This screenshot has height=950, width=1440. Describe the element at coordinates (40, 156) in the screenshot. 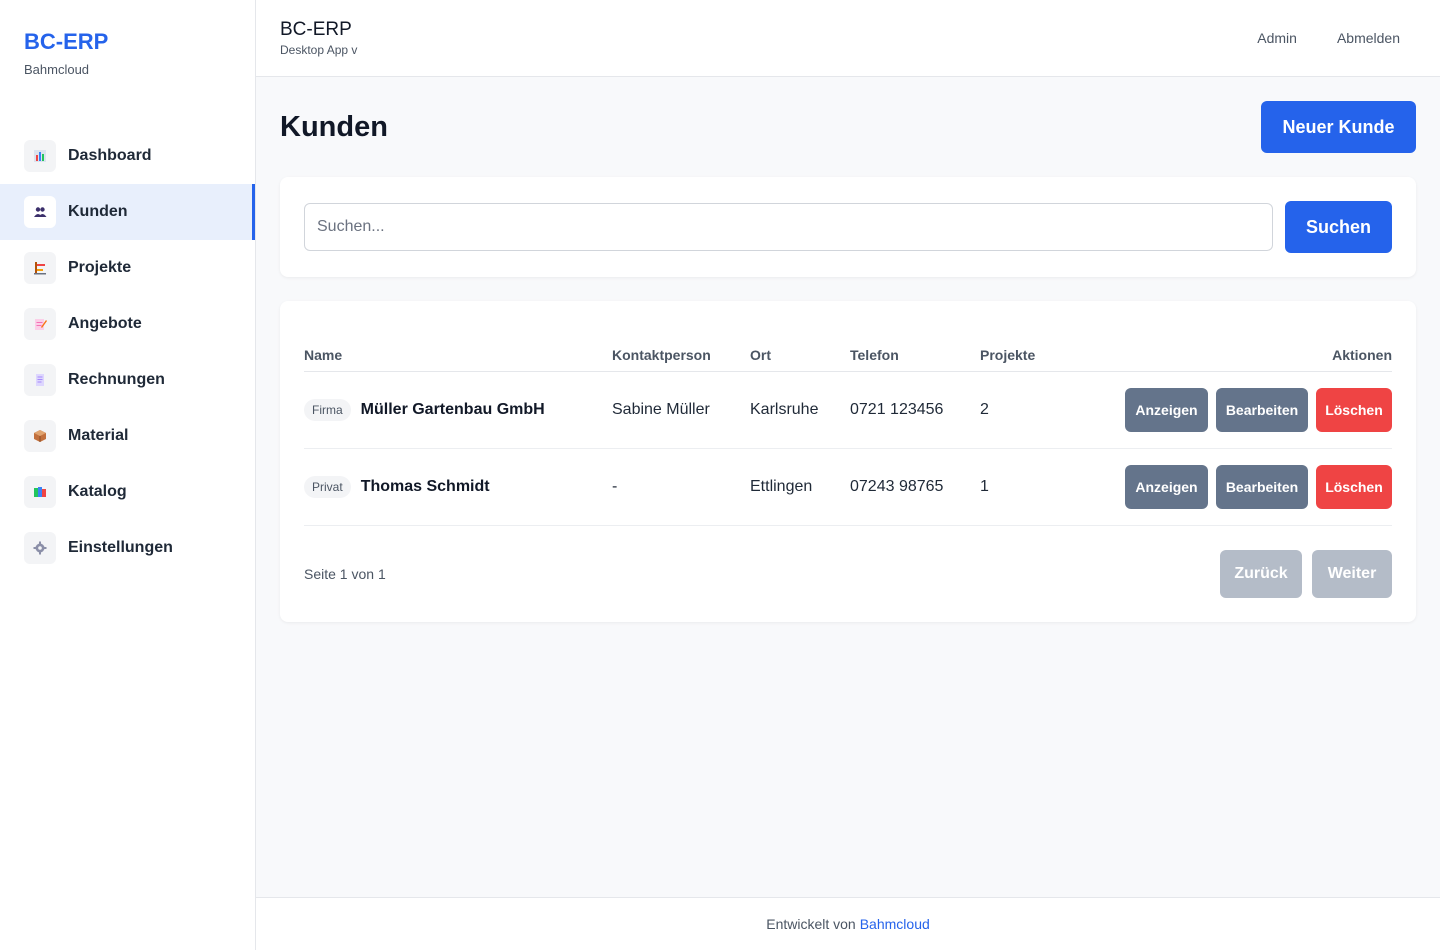

I see `bar-chart-icon` at that location.